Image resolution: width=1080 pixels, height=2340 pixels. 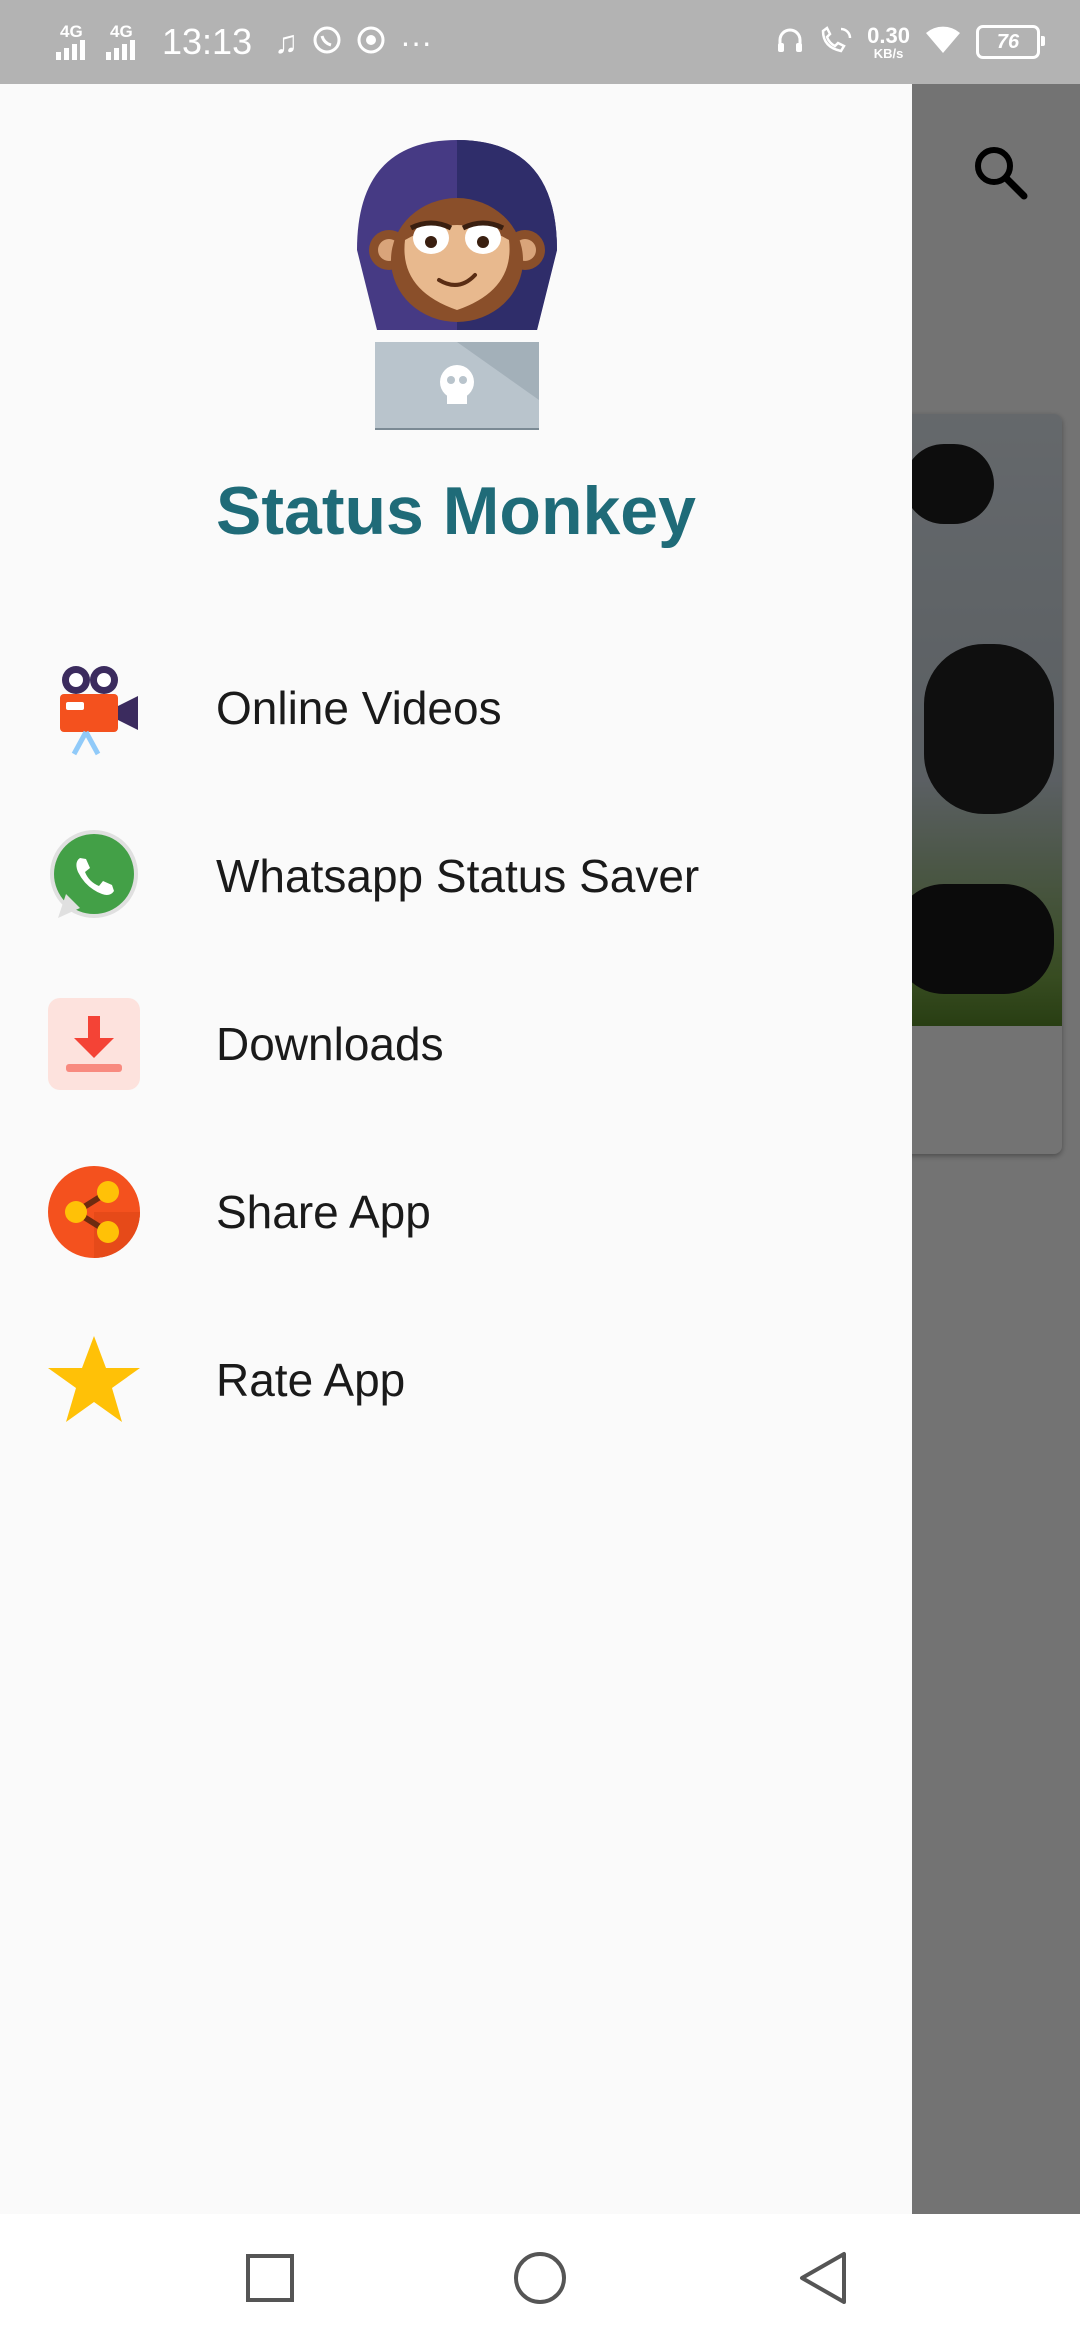 I want to click on menu-item-online-videos: Online Videos, so click(x=456, y=708).